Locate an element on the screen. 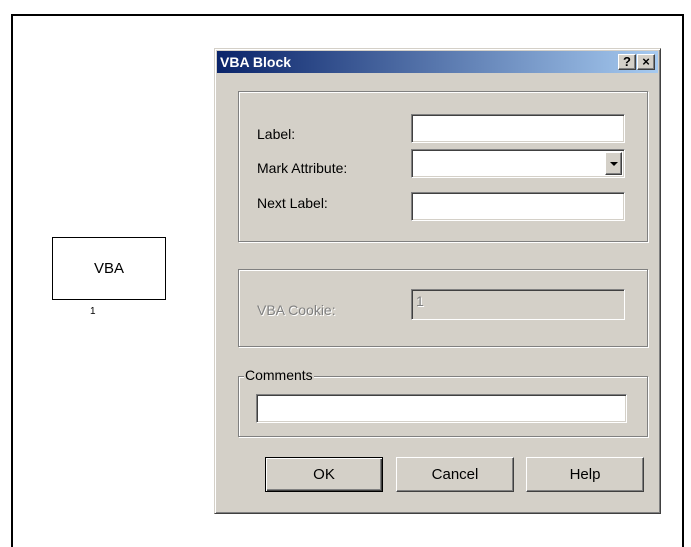  ok-button: OK is located at coordinates (324, 474).